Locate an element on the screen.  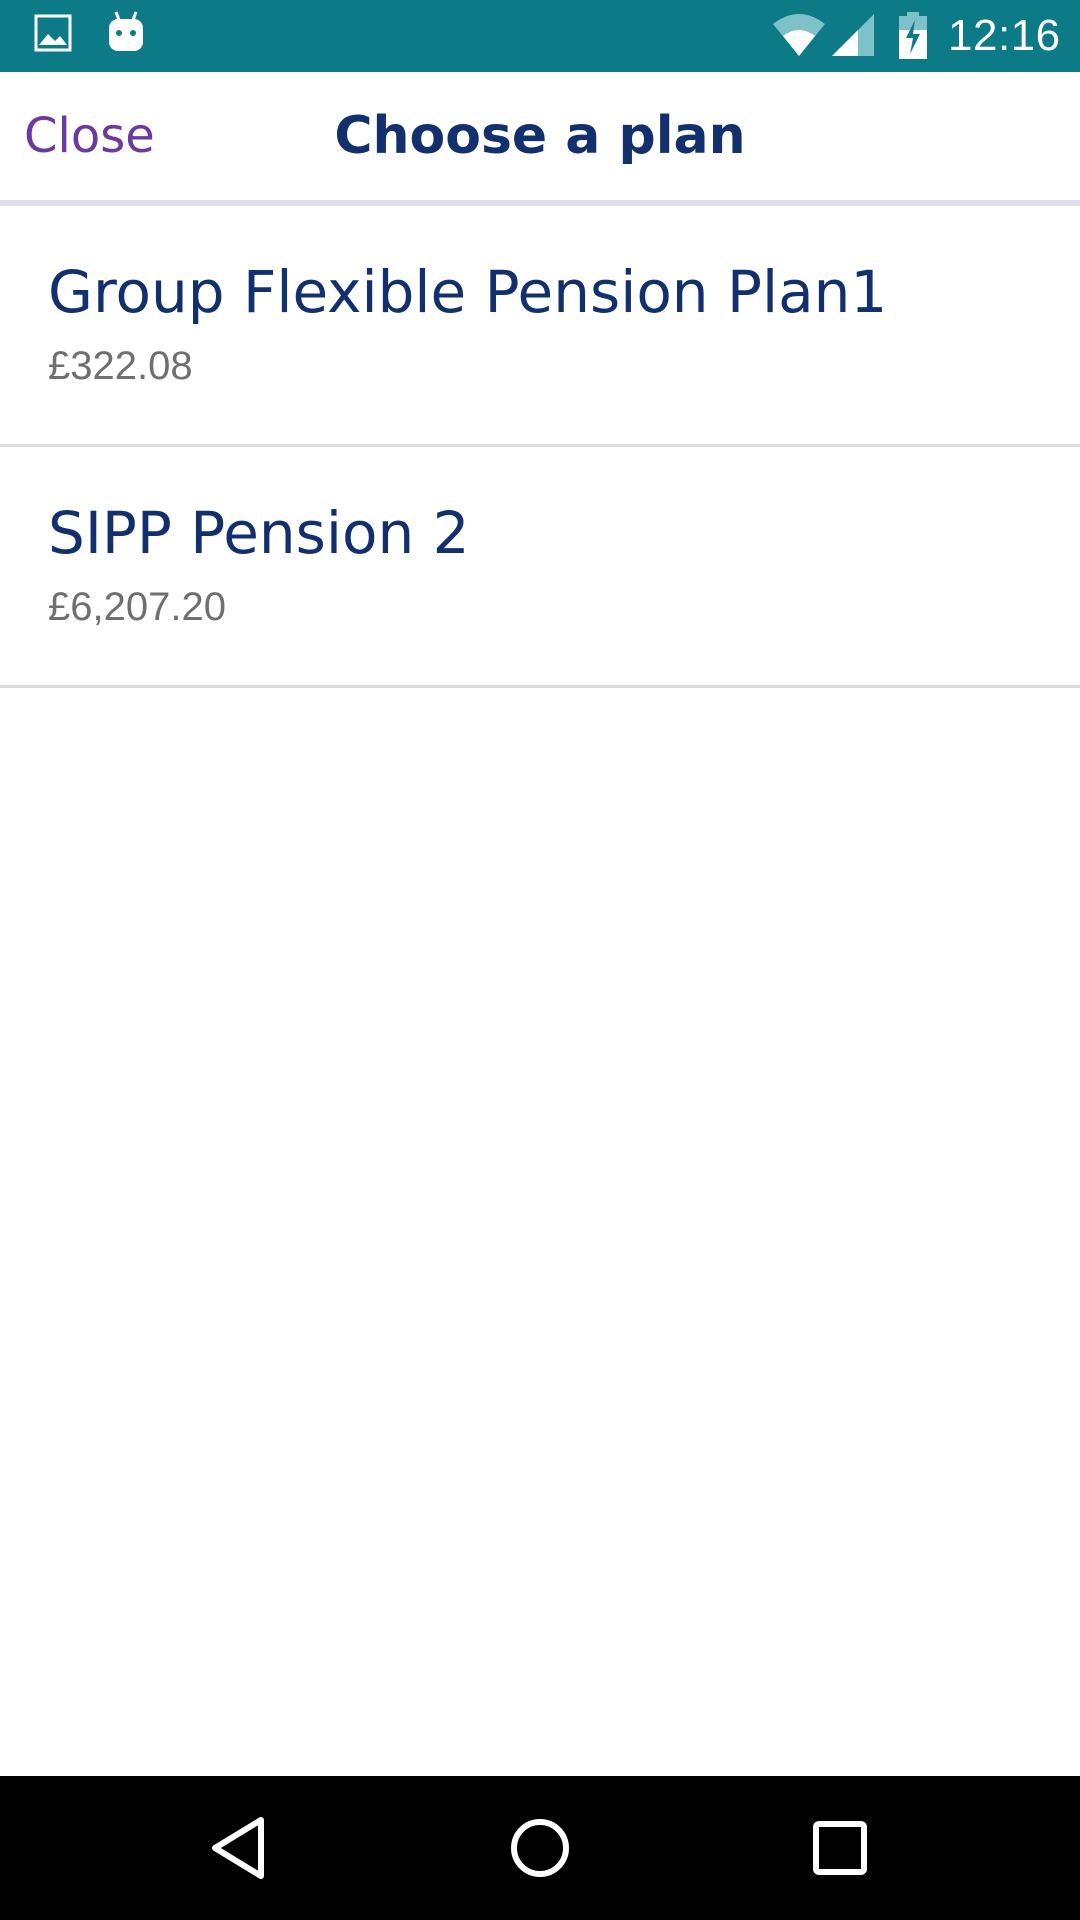
signal-icon is located at coordinates (852, 37).